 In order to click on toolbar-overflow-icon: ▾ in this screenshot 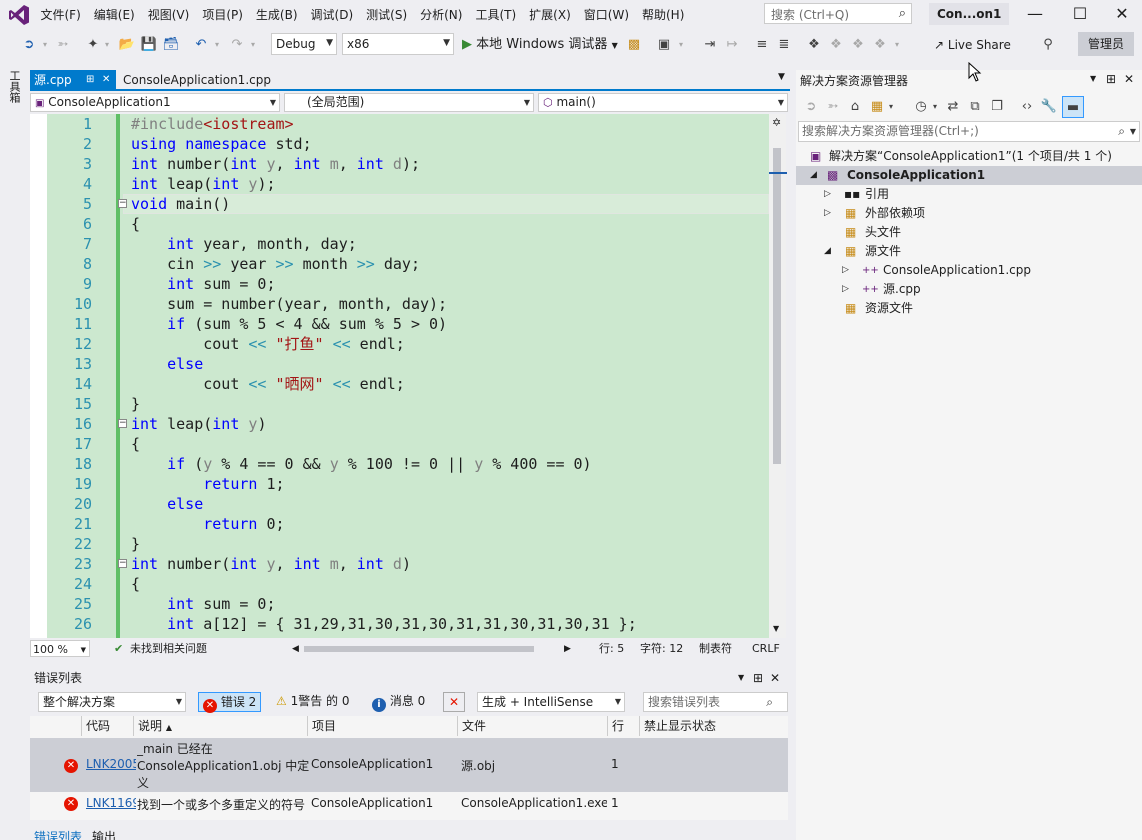, I will do `click(897, 45)`.